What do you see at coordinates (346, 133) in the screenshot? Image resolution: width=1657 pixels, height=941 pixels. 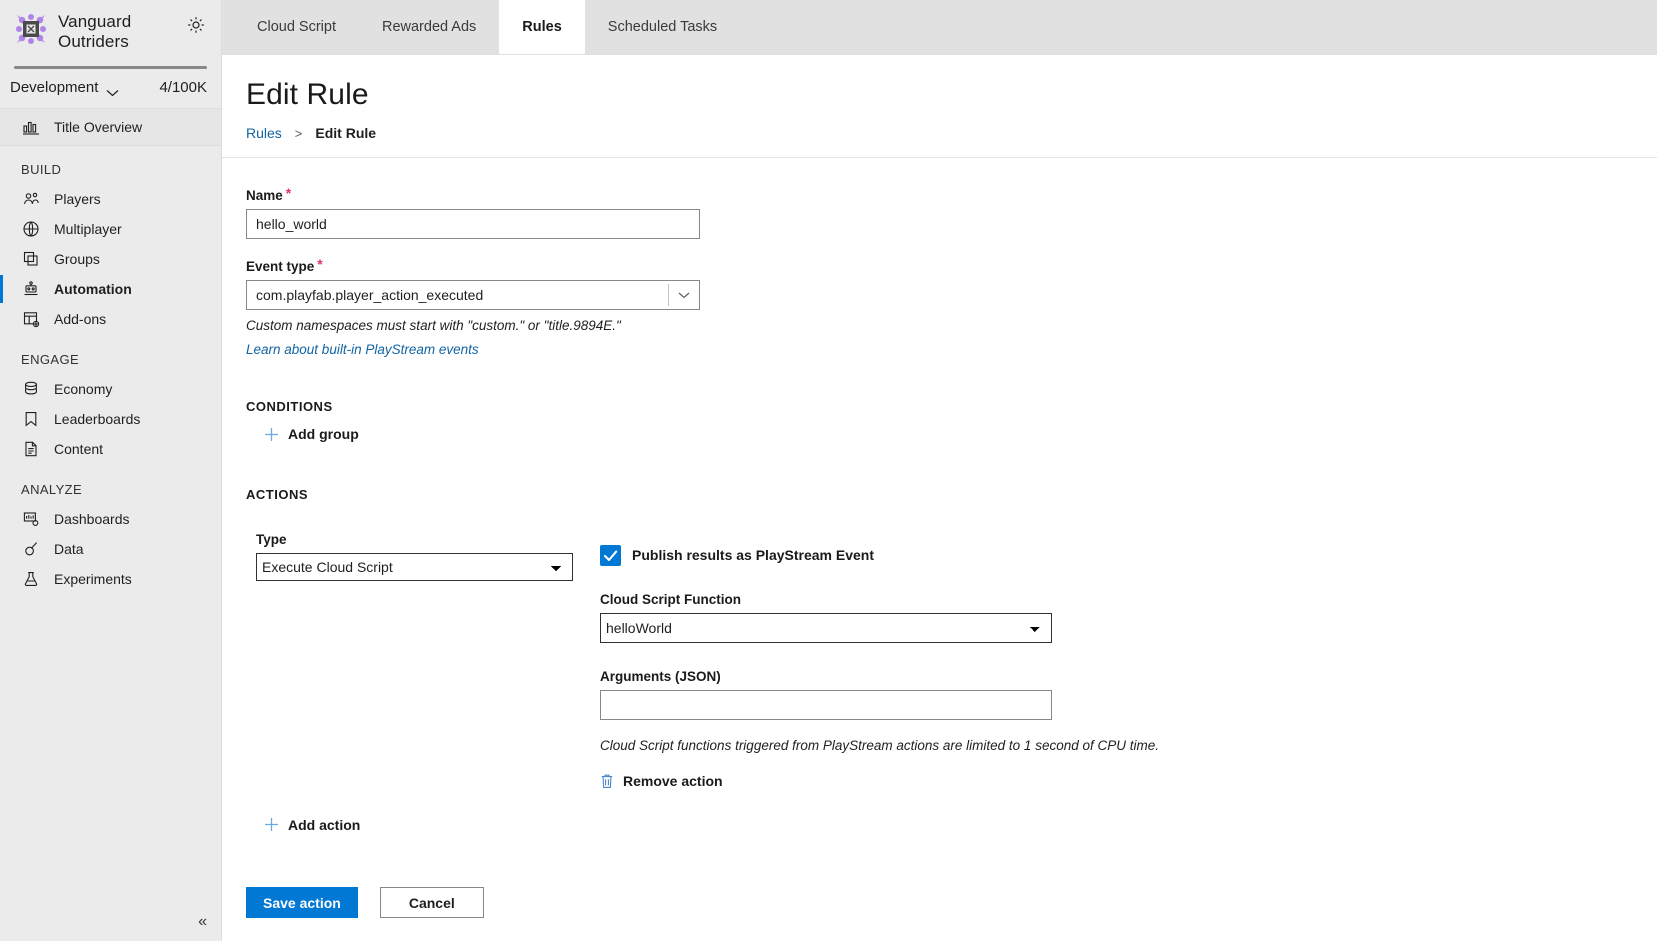 I see `breadcrumb-current: Edit Rule` at bounding box center [346, 133].